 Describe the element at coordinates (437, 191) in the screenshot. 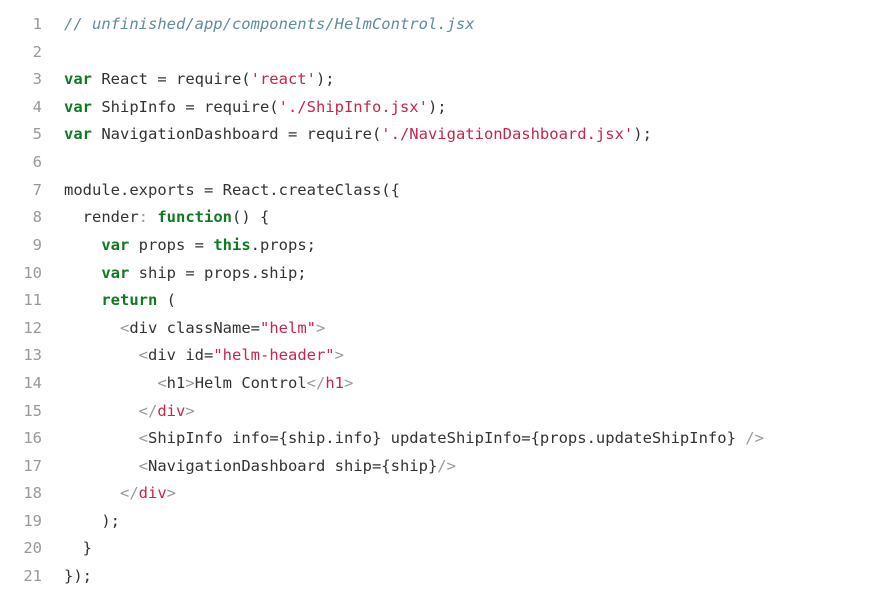

I see `code-line: 7 module.exports = React.createClass({` at that location.